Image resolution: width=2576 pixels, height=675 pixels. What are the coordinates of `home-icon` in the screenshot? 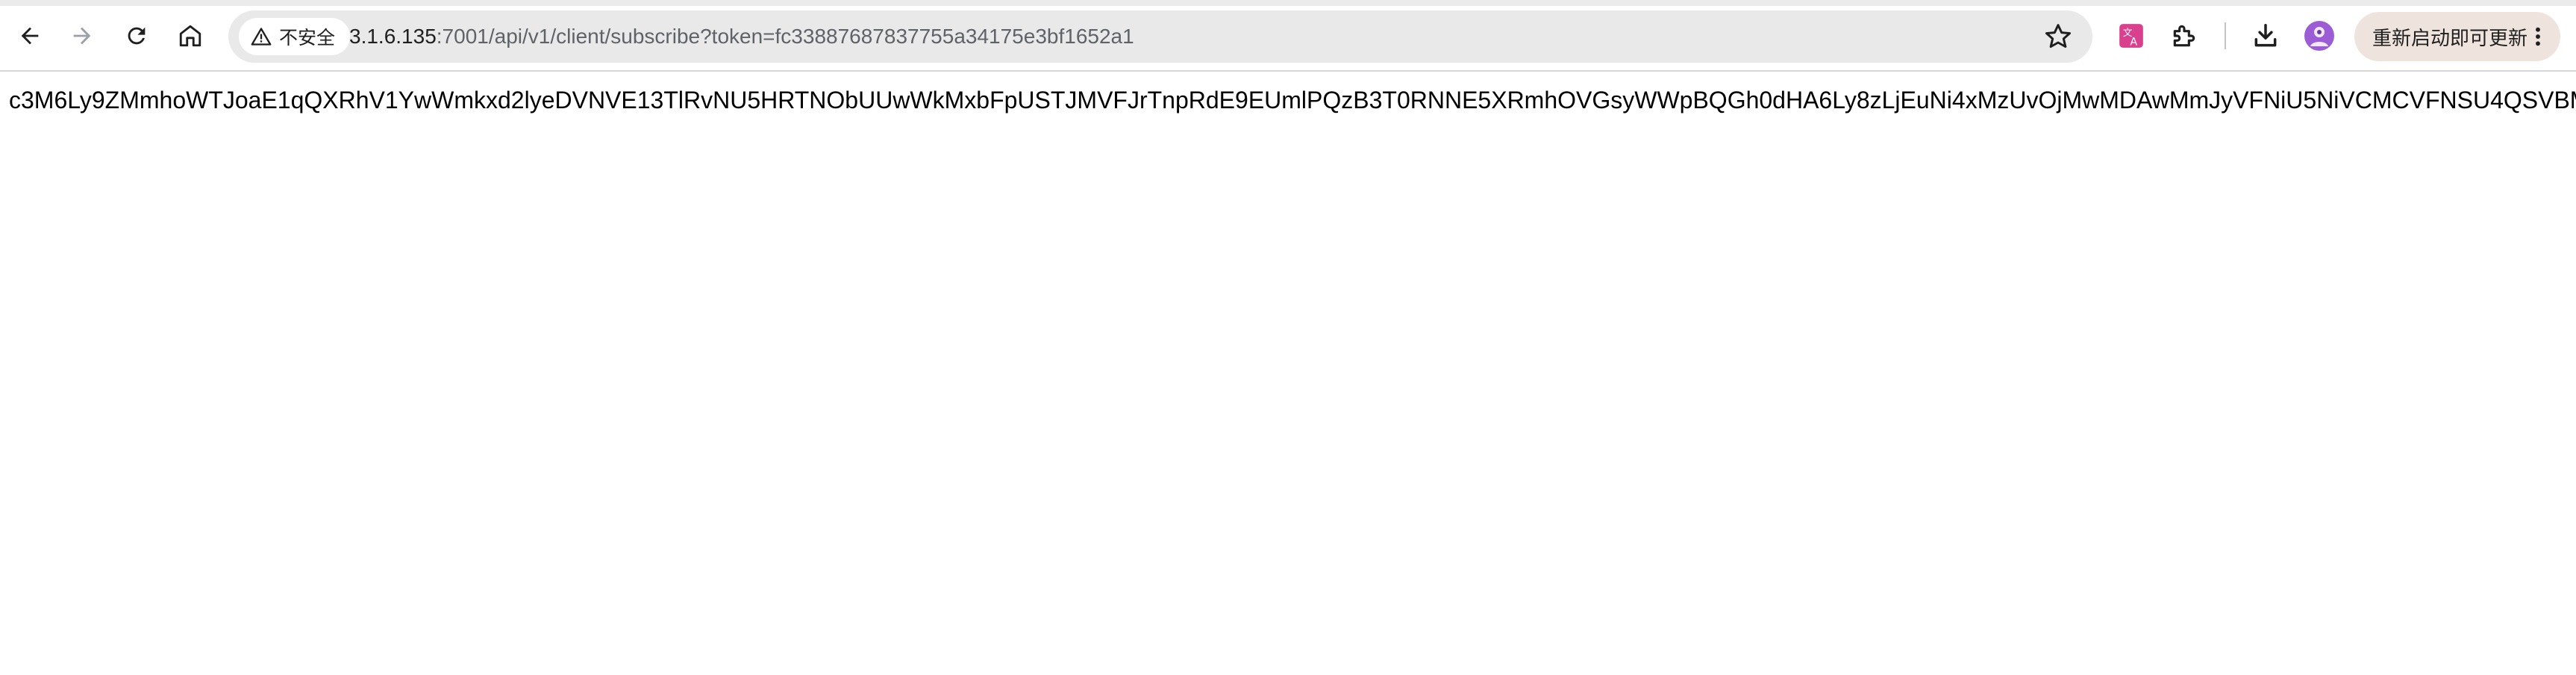 It's located at (190, 36).